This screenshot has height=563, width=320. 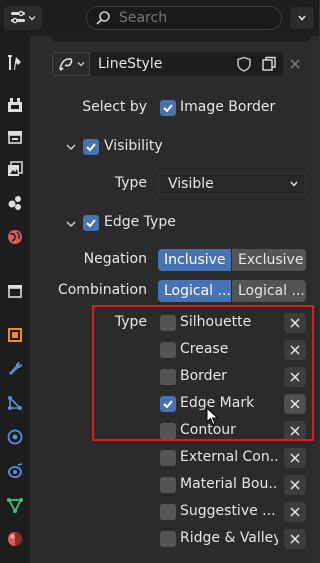 I want to click on visibility-label: Visibility, so click(x=133, y=146).